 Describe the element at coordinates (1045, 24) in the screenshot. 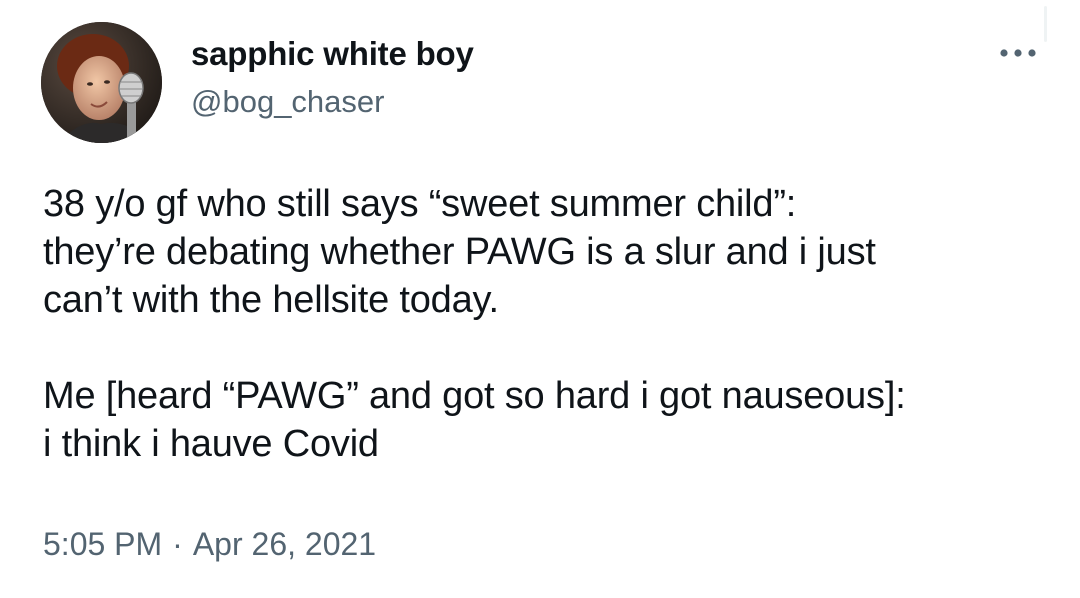

I see `scroll-edge` at that location.